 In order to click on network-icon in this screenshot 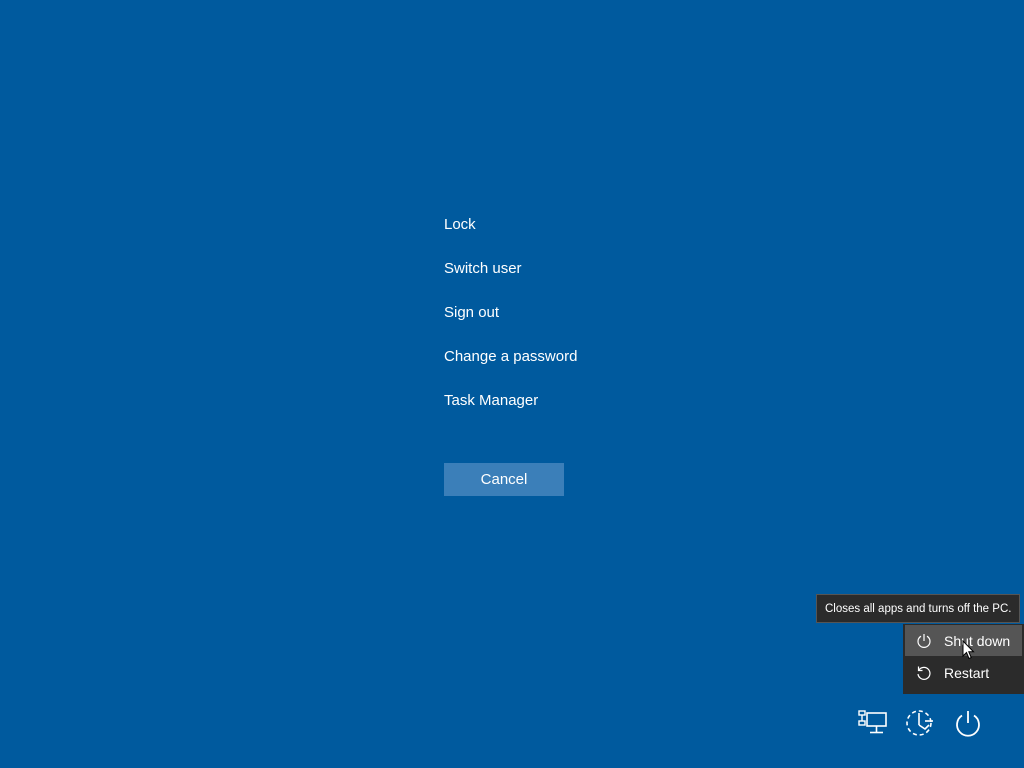, I will do `click(872, 722)`.